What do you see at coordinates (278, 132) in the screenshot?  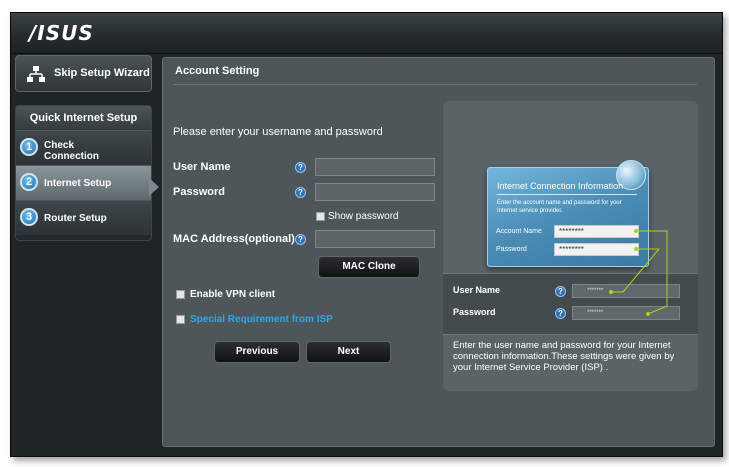 I see `instruction-text: Please enter your username and password` at bounding box center [278, 132].